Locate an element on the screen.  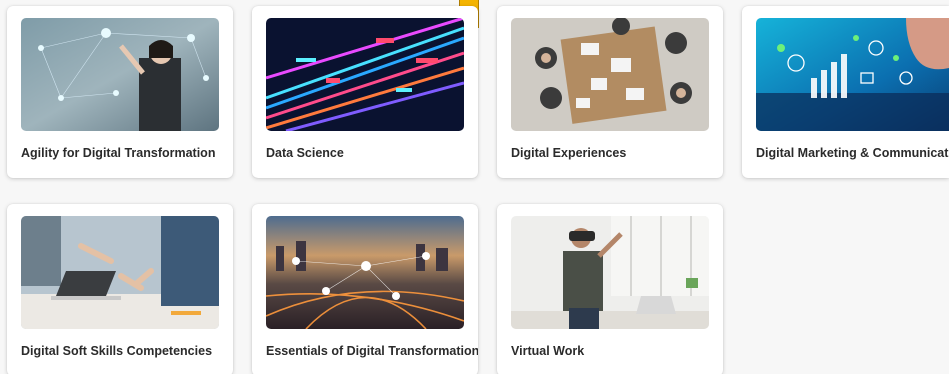
course-thumbnail-digital-marketing is located at coordinates (852, 74).